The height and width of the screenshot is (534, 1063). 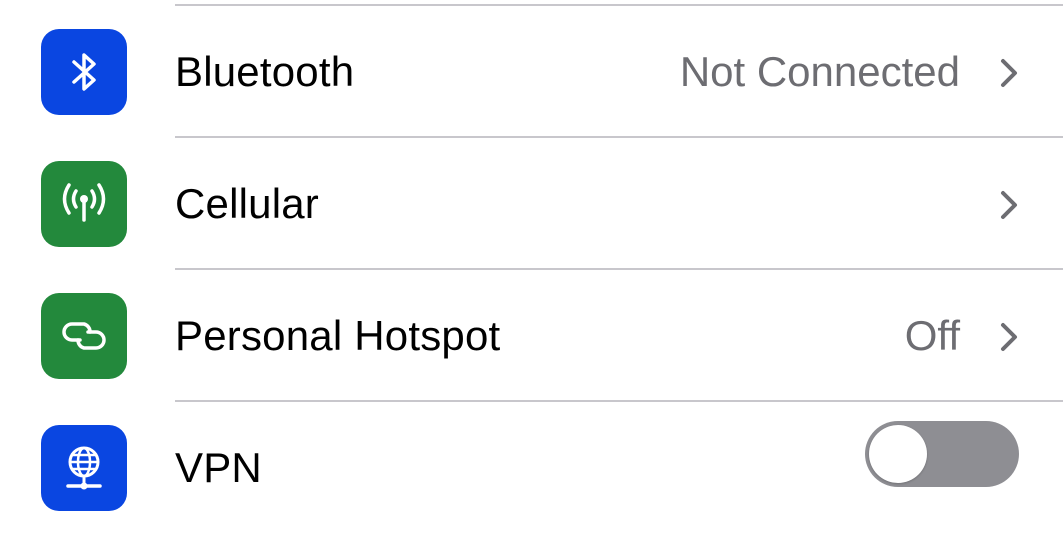 I want to click on cellular-antenna-icon, so click(x=84, y=204).